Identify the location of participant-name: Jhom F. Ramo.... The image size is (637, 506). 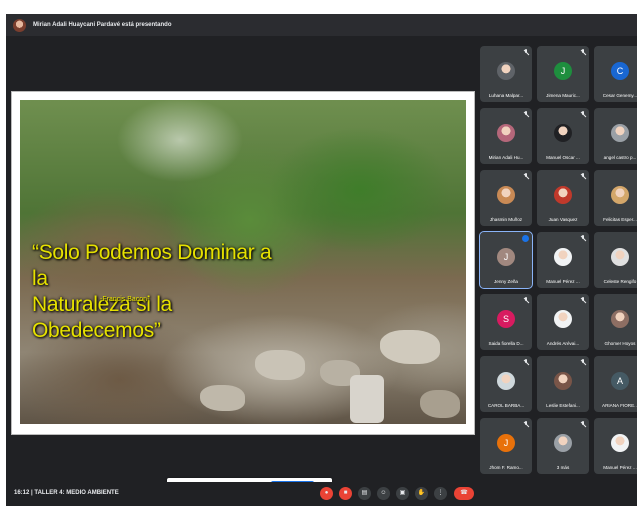
(506, 467).